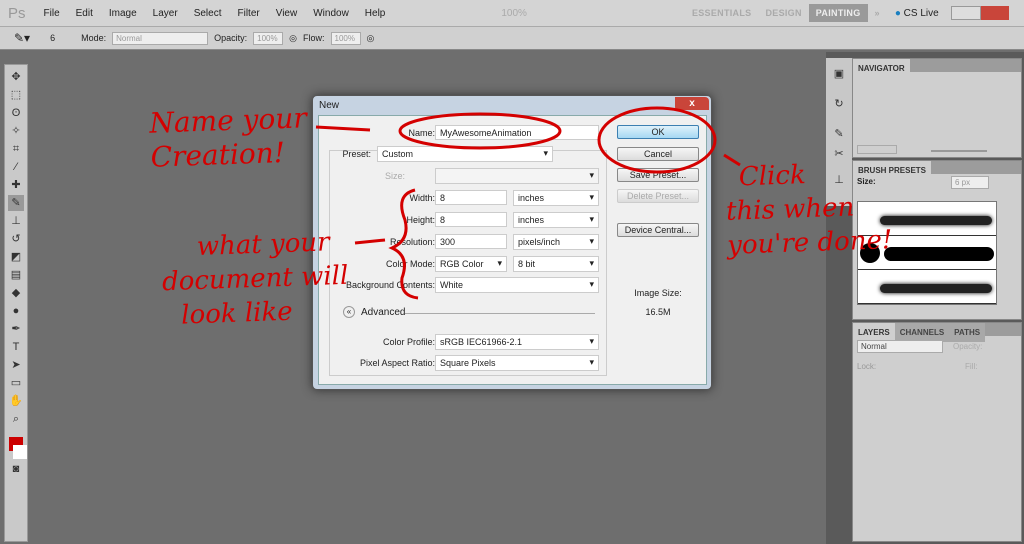 This screenshot has width=1024, height=544. I want to click on annotation-name: Name your Creation!, so click(228, 137).